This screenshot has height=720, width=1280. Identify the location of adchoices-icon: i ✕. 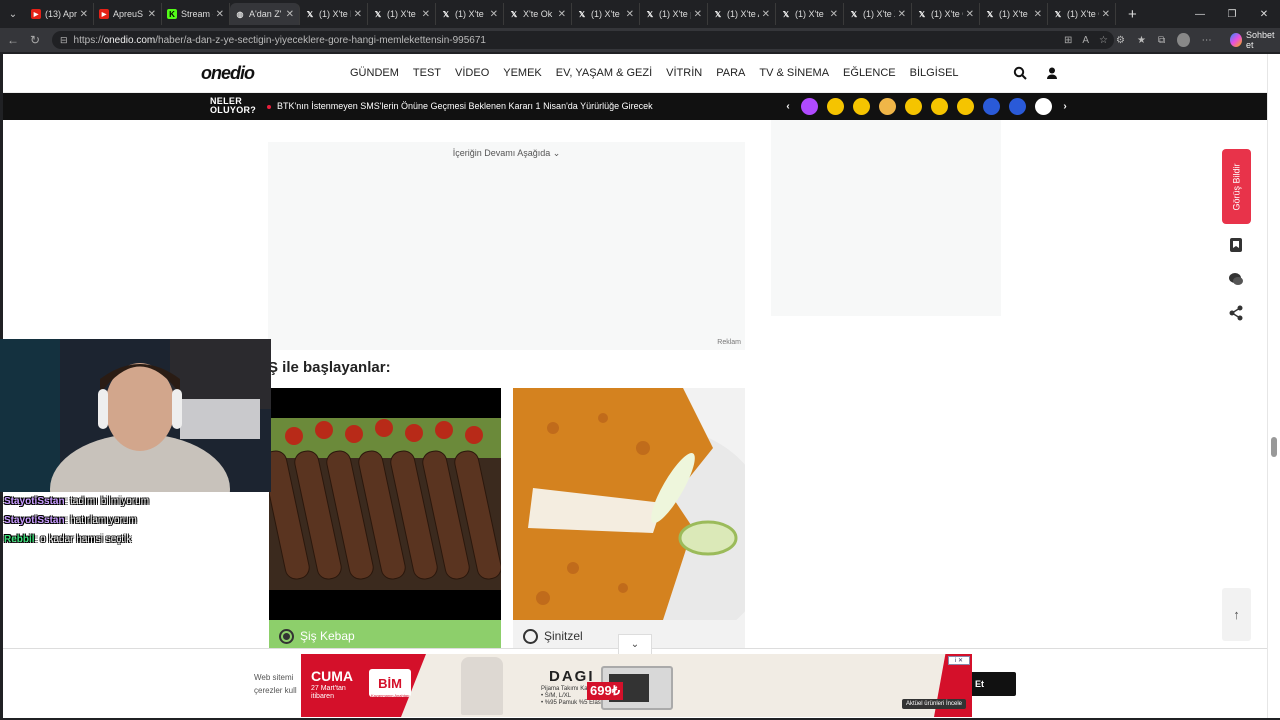
(959, 660).